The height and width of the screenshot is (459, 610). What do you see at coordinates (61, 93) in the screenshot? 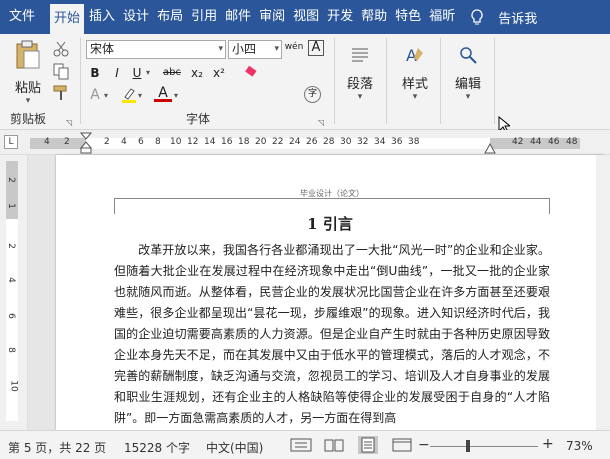
I see `format-painter-icon` at bounding box center [61, 93].